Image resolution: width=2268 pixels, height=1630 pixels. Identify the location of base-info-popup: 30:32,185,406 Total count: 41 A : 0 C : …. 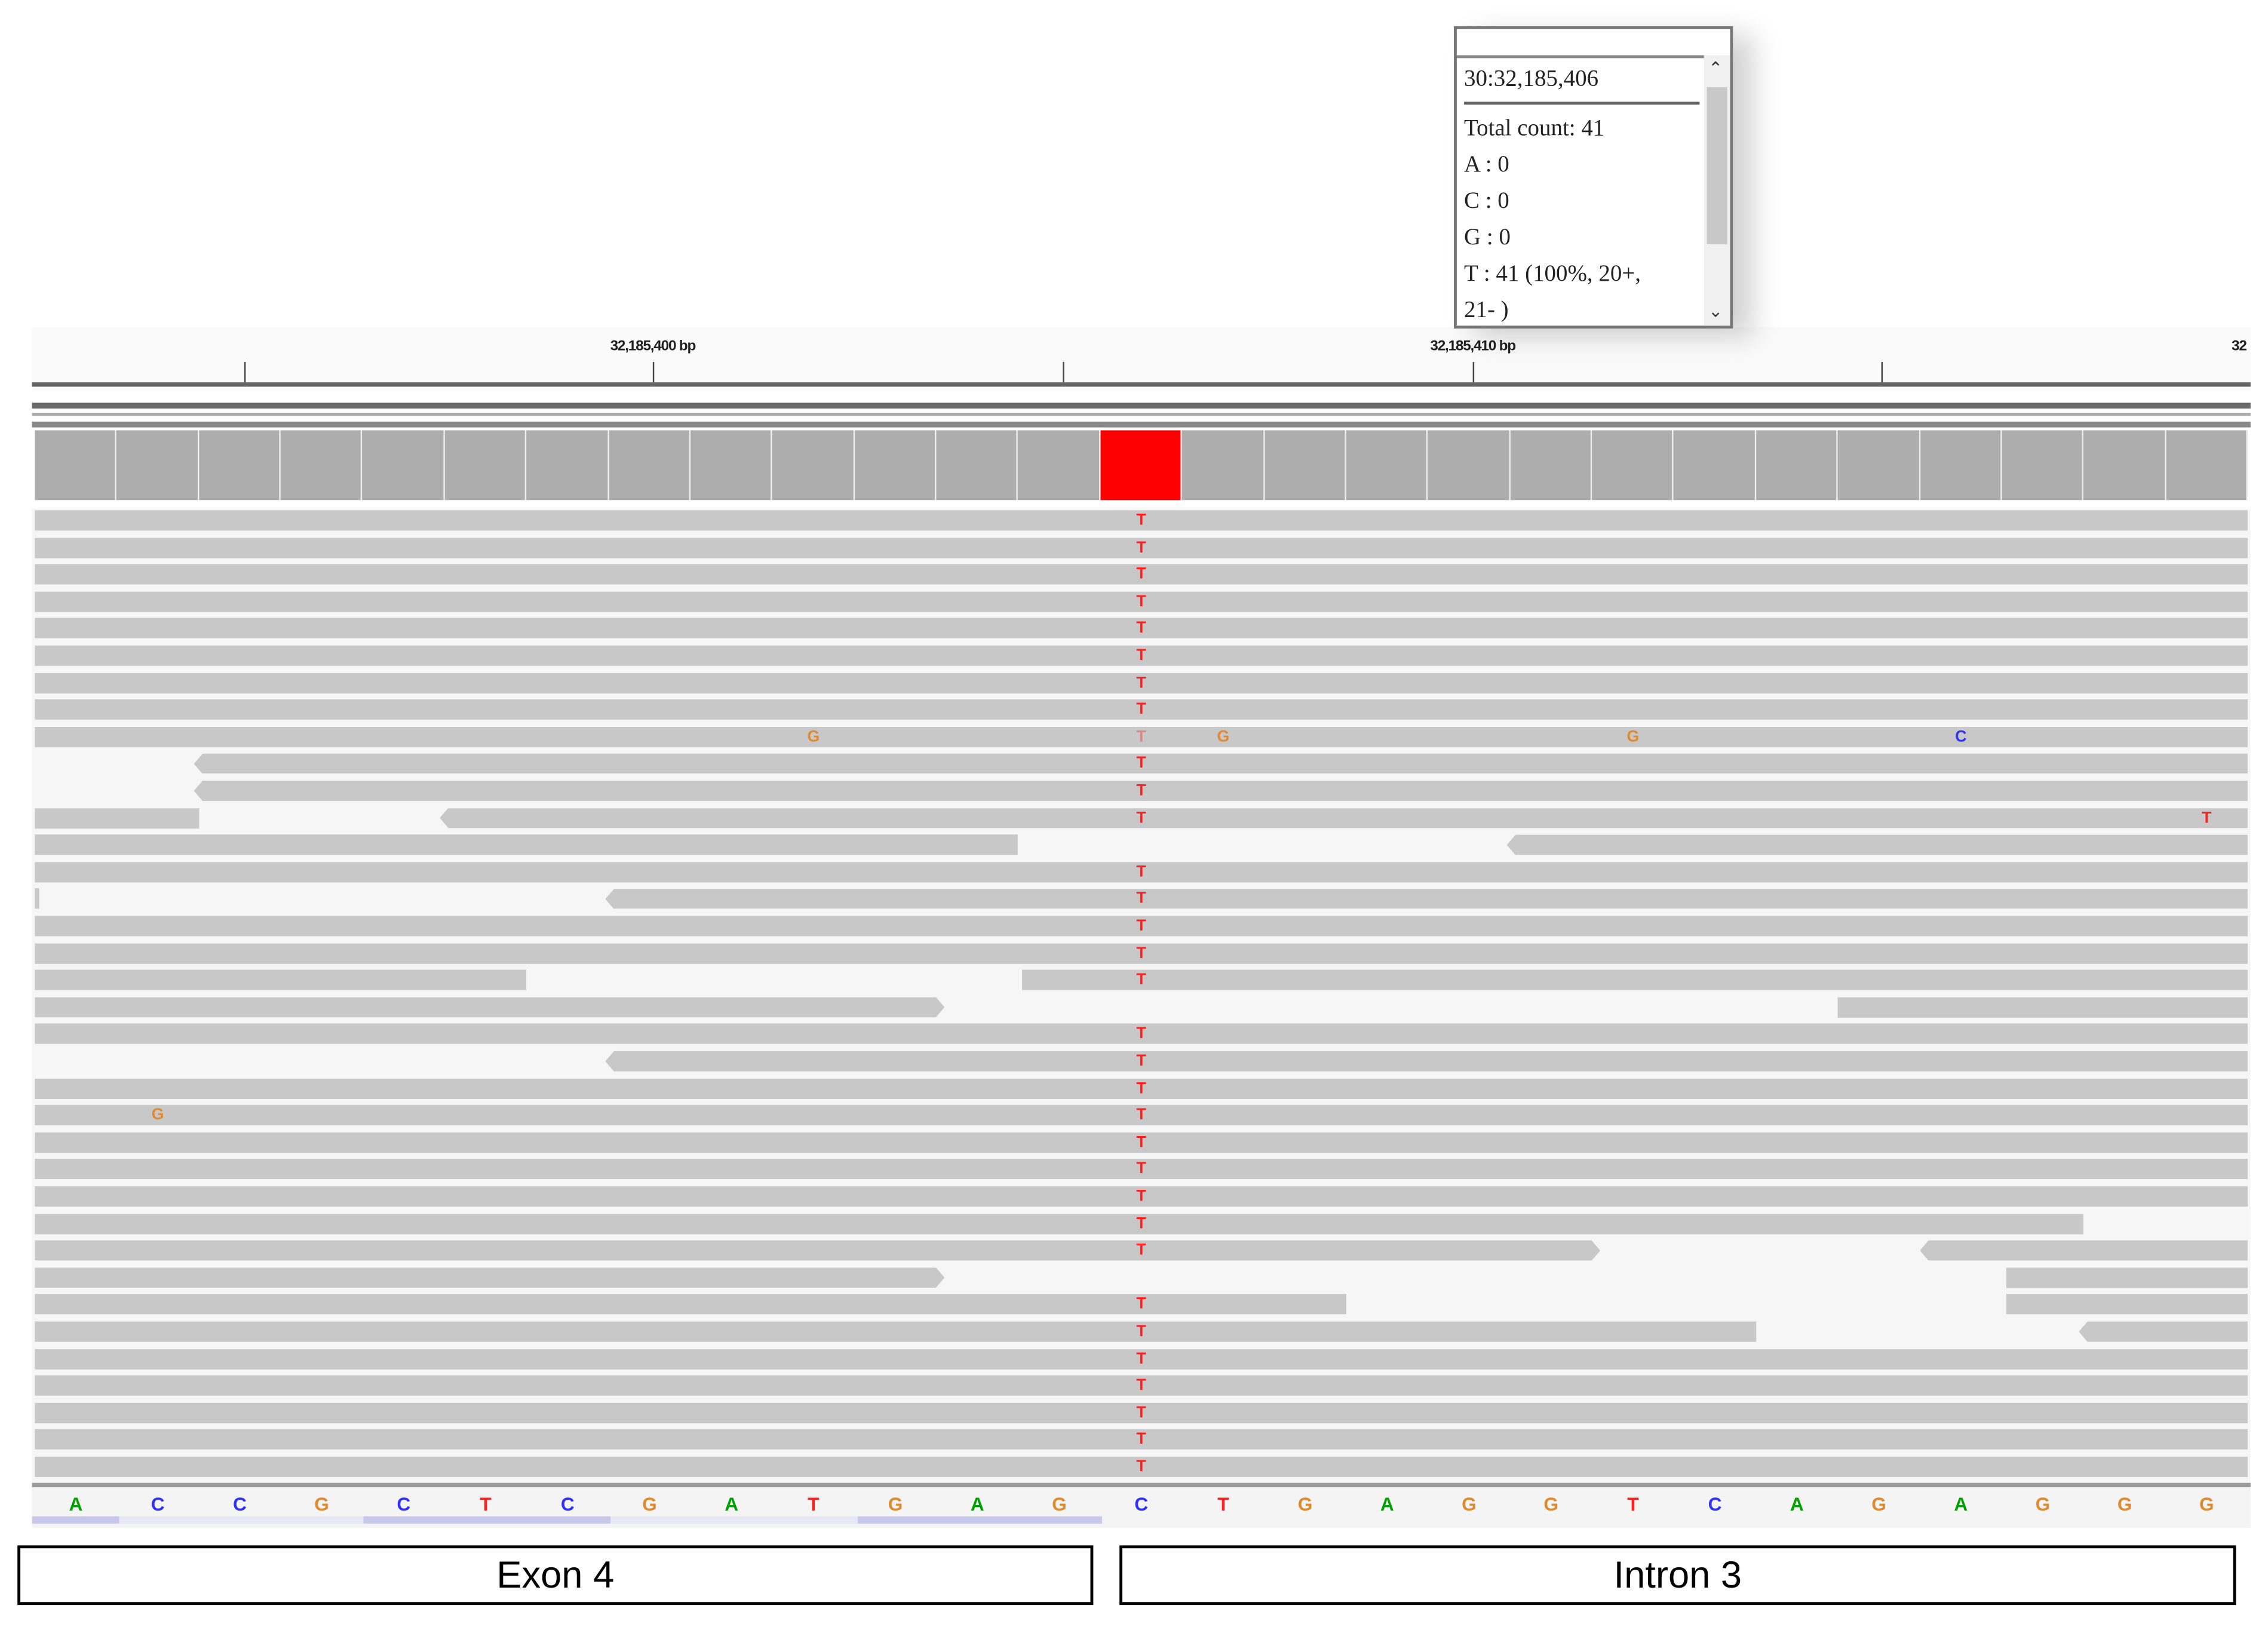
(1593, 178).